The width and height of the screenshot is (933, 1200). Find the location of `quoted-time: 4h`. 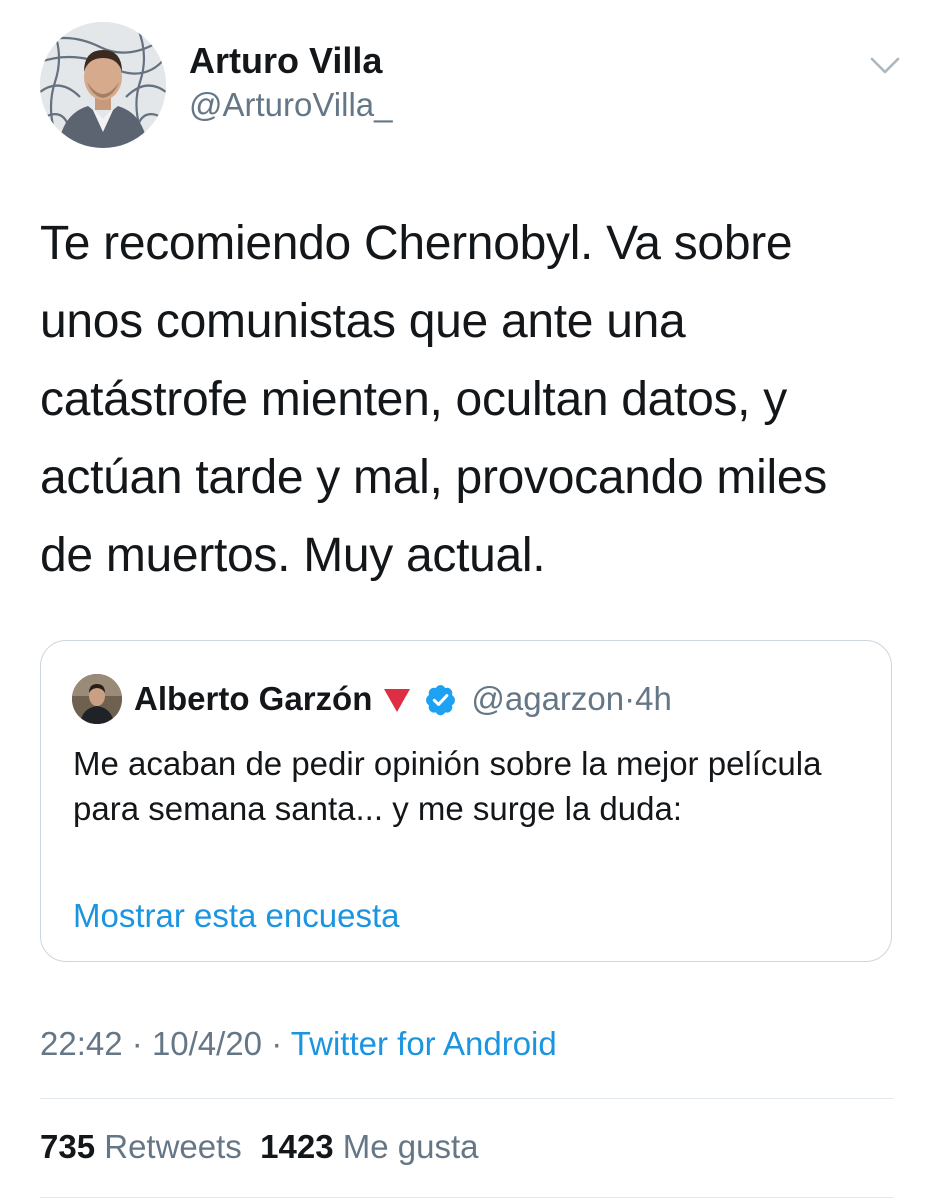

quoted-time: 4h is located at coordinates (653, 698).